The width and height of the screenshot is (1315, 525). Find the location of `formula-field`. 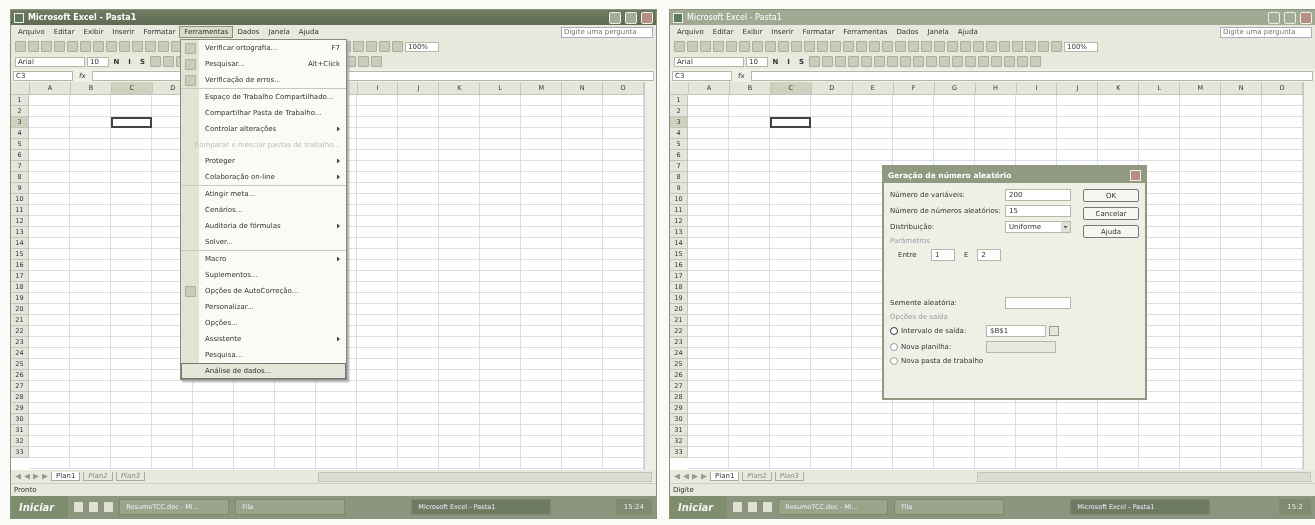

formula-field is located at coordinates (1031, 75).